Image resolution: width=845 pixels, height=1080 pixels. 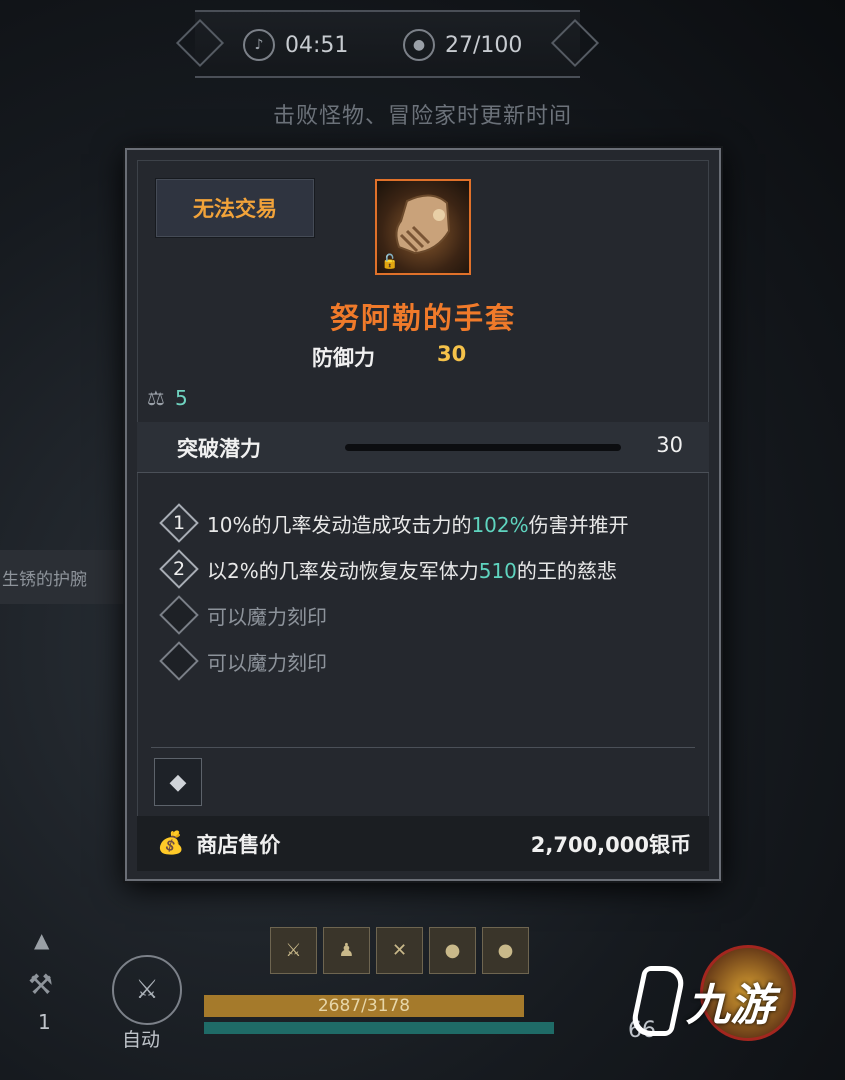 What do you see at coordinates (452, 354) in the screenshot?
I see `stat-value: 30` at bounding box center [452, 354].